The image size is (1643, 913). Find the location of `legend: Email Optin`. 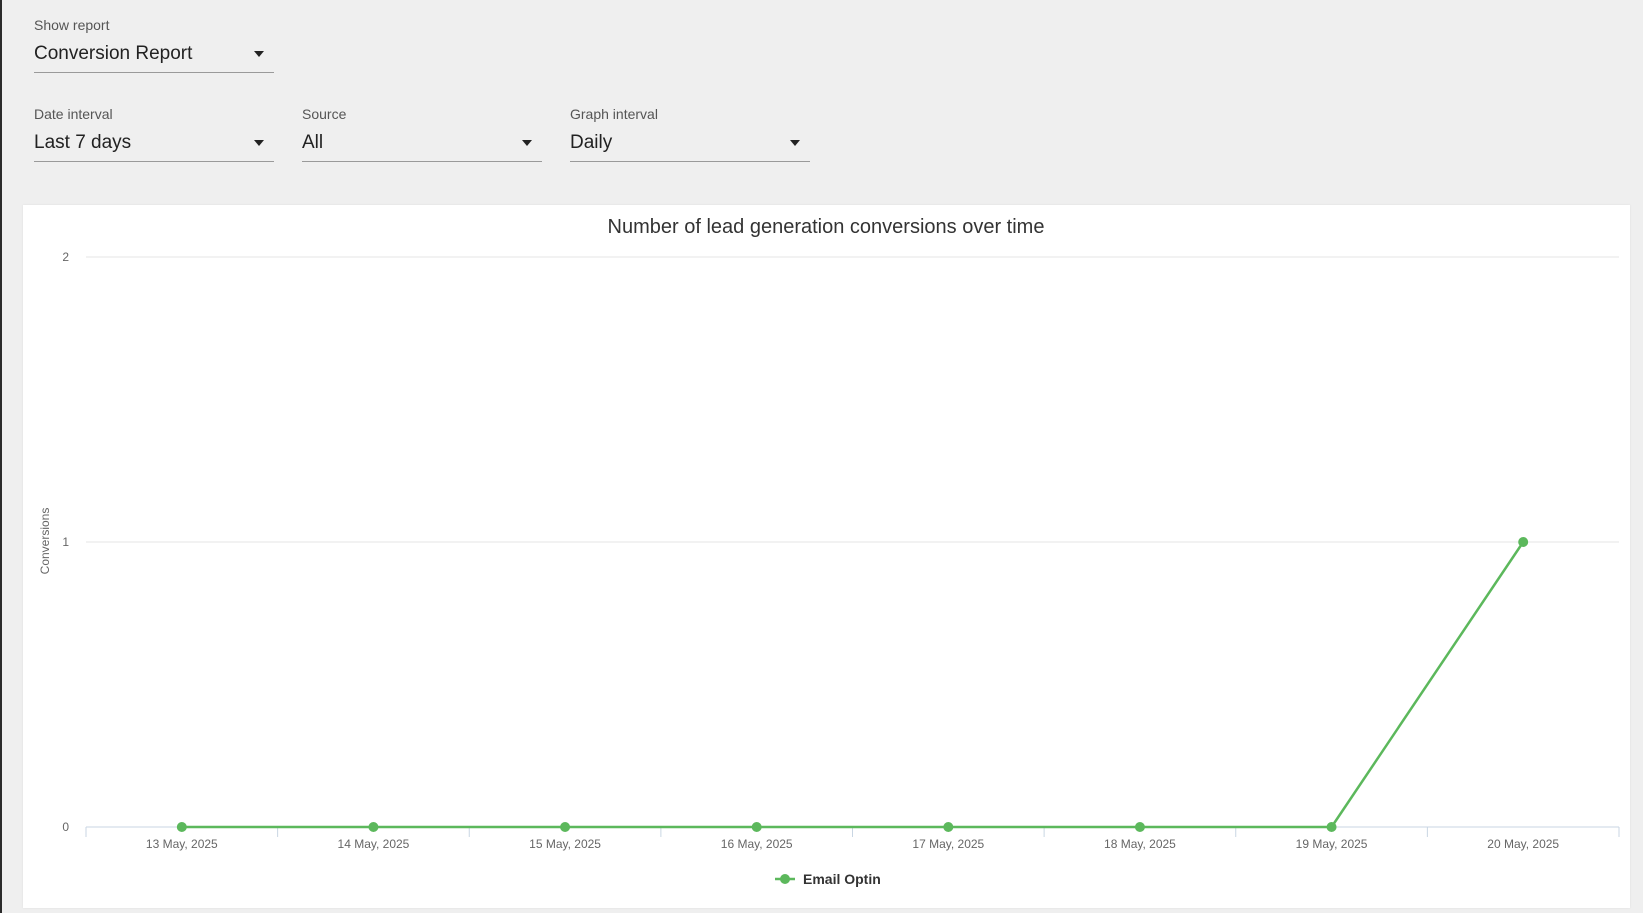

legend: Email Optin is located at coordinates (828, 879).